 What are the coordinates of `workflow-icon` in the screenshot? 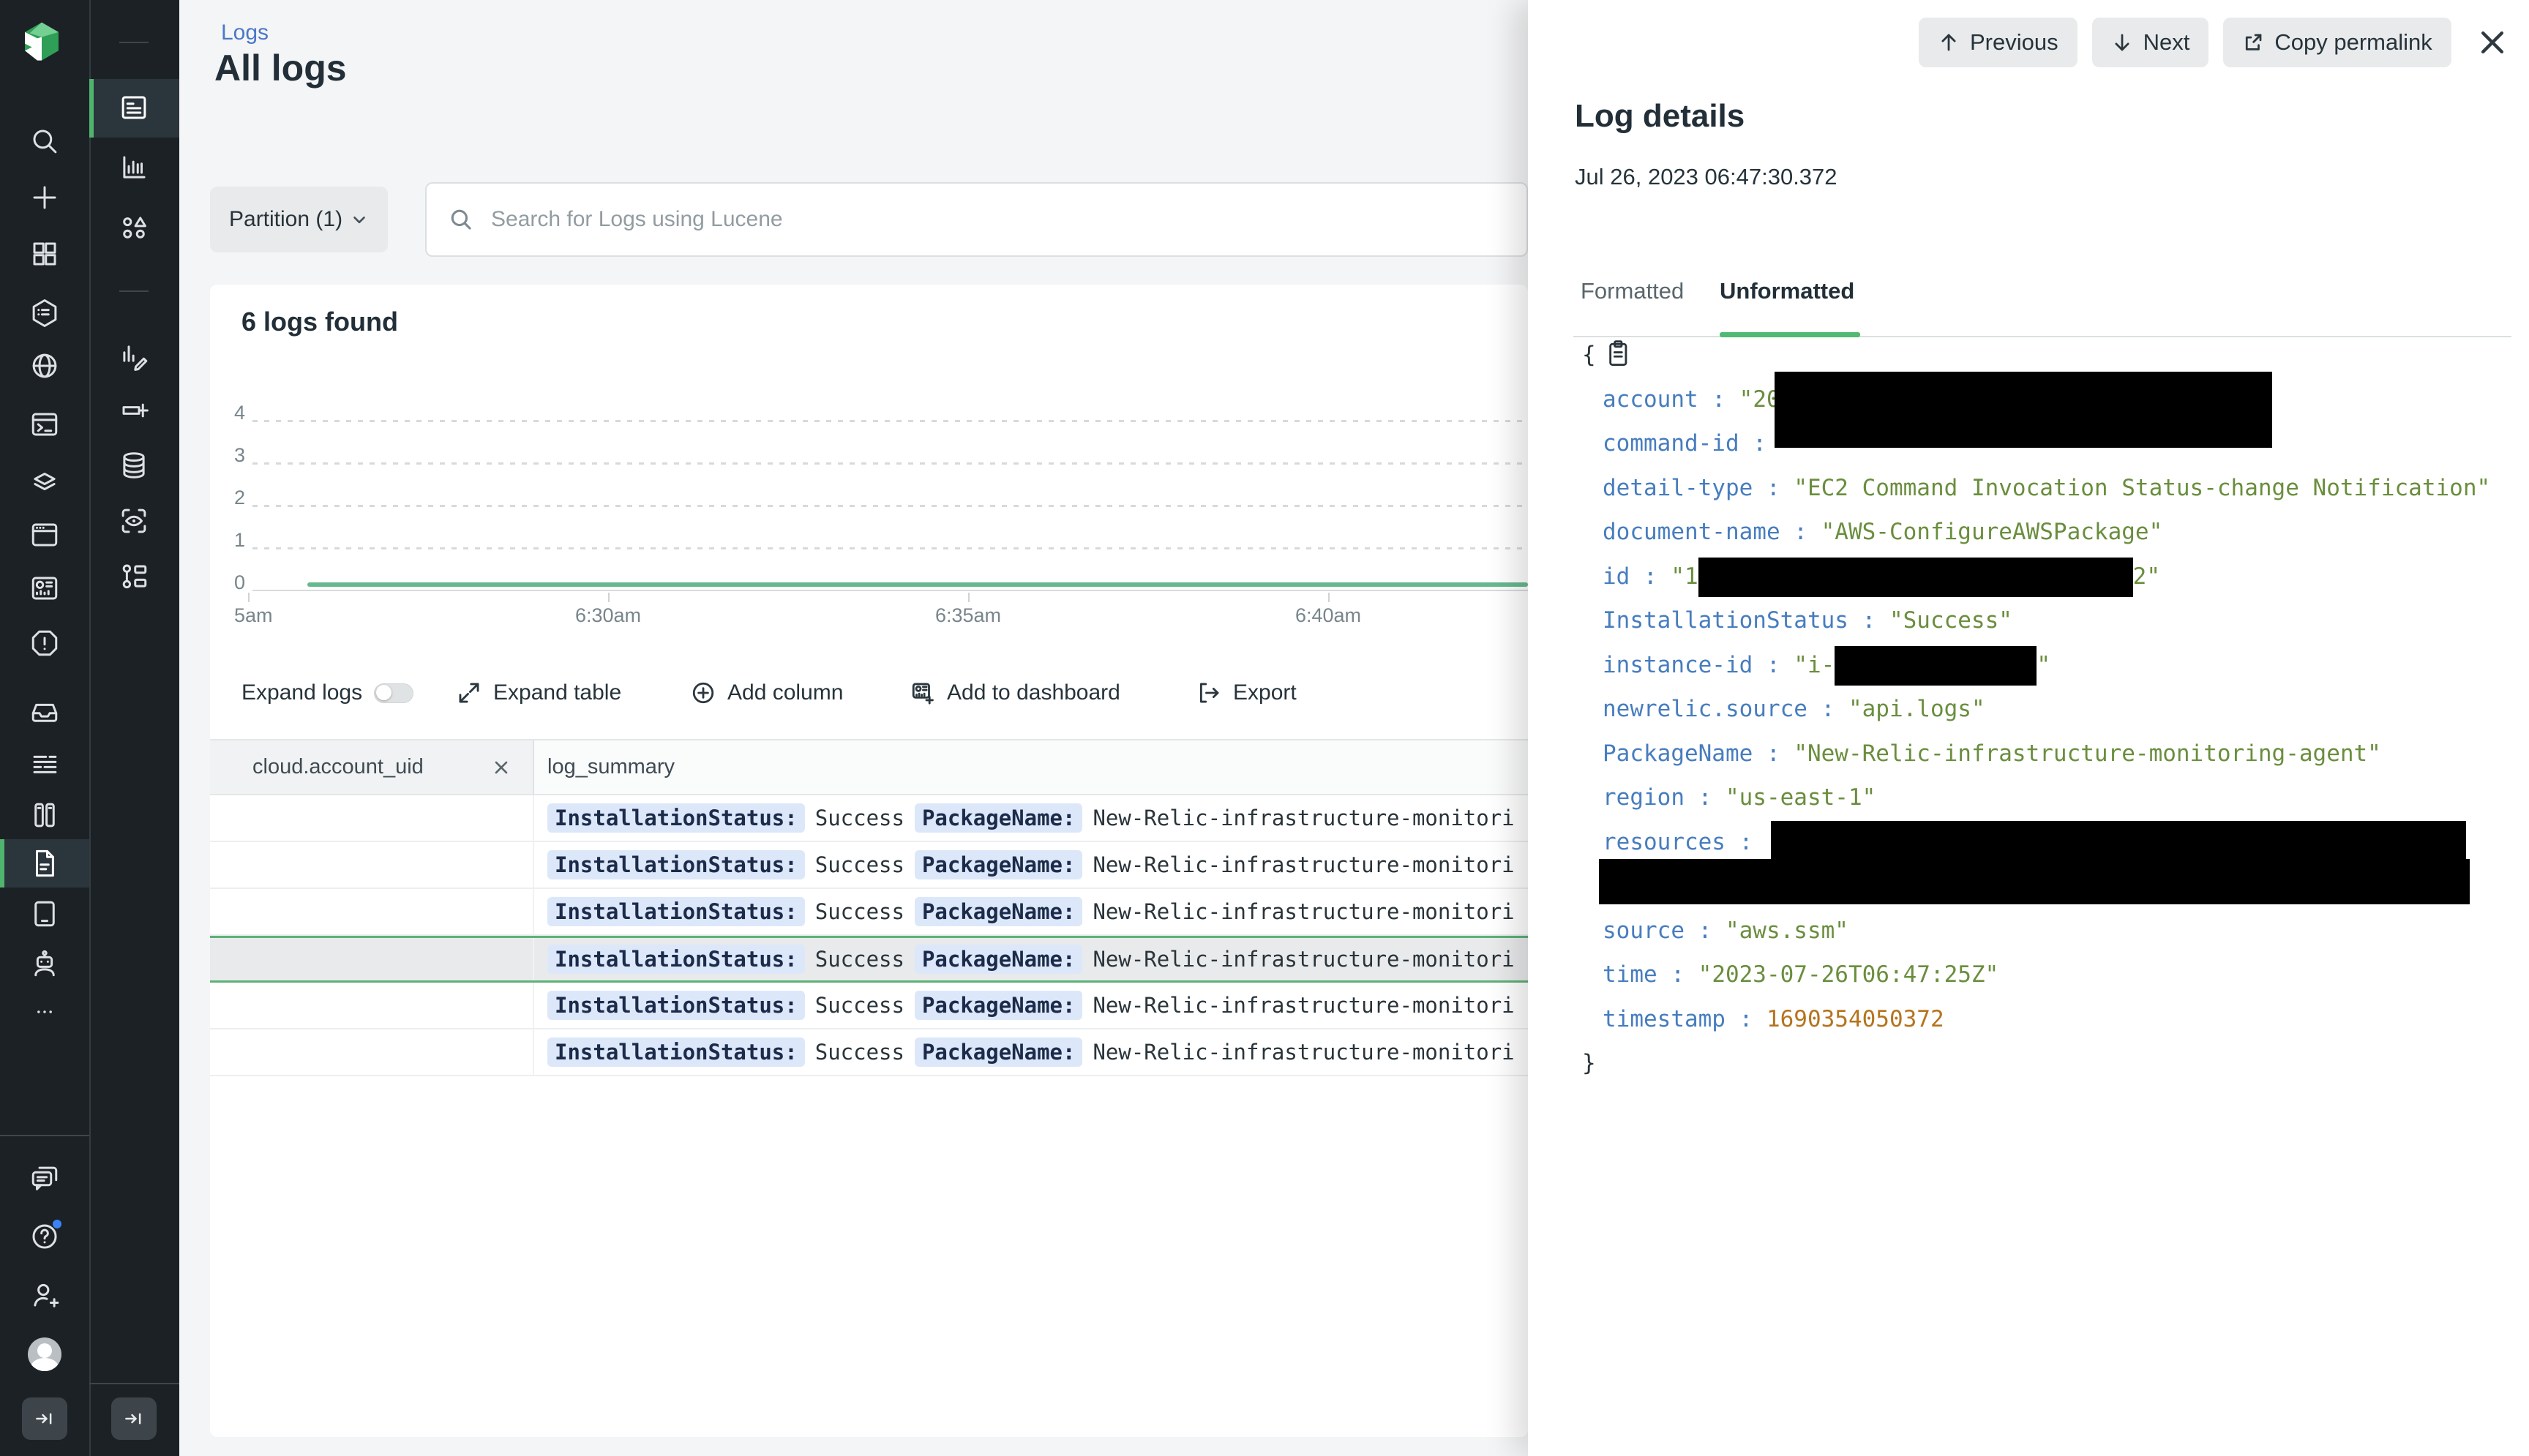 It's located at (134, 576).